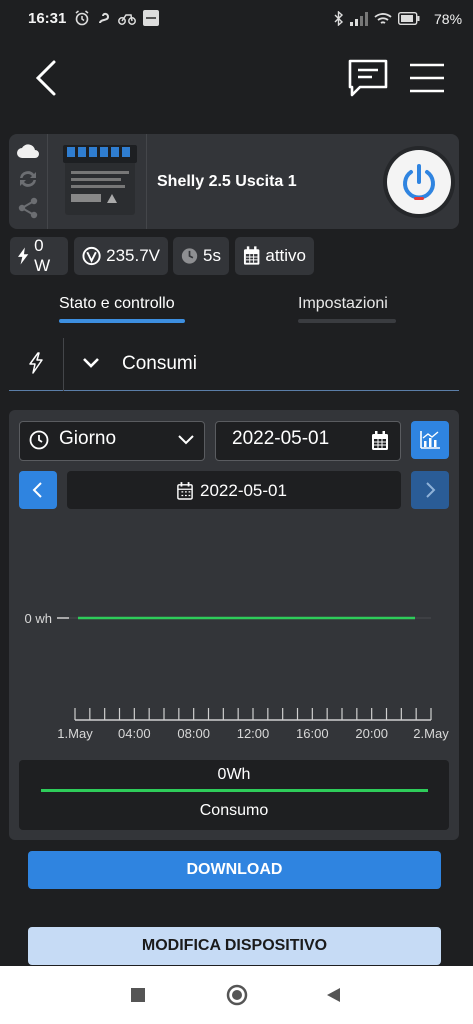 The width and height of the screenshot is (473, 1024). I want to click on period-select-value: Giorno, so click(88, 438).